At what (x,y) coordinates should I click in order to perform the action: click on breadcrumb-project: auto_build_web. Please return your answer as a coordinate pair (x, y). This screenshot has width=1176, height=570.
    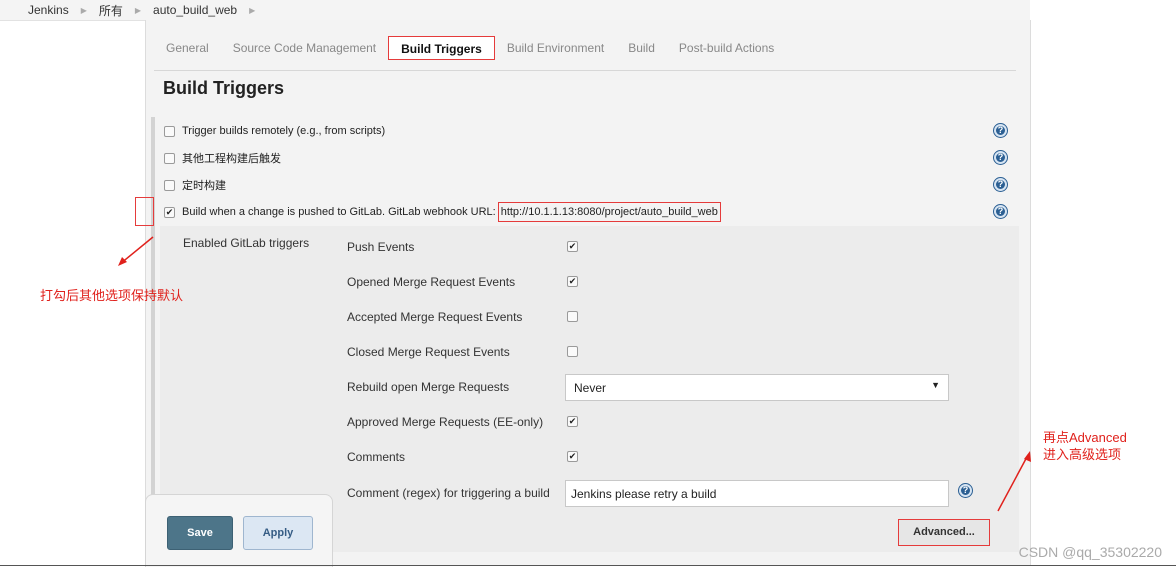
    Looking at the image, I should click on (195, 10).